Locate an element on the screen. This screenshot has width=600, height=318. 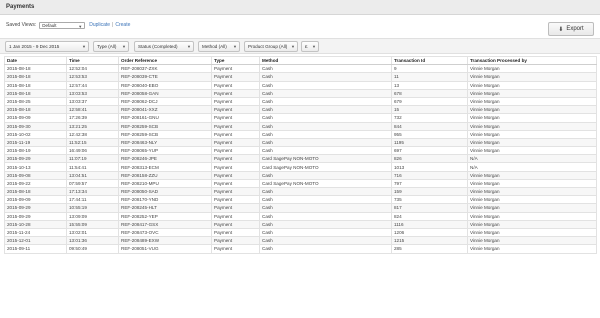
column-header: Type is located at coordinates (235, 60).